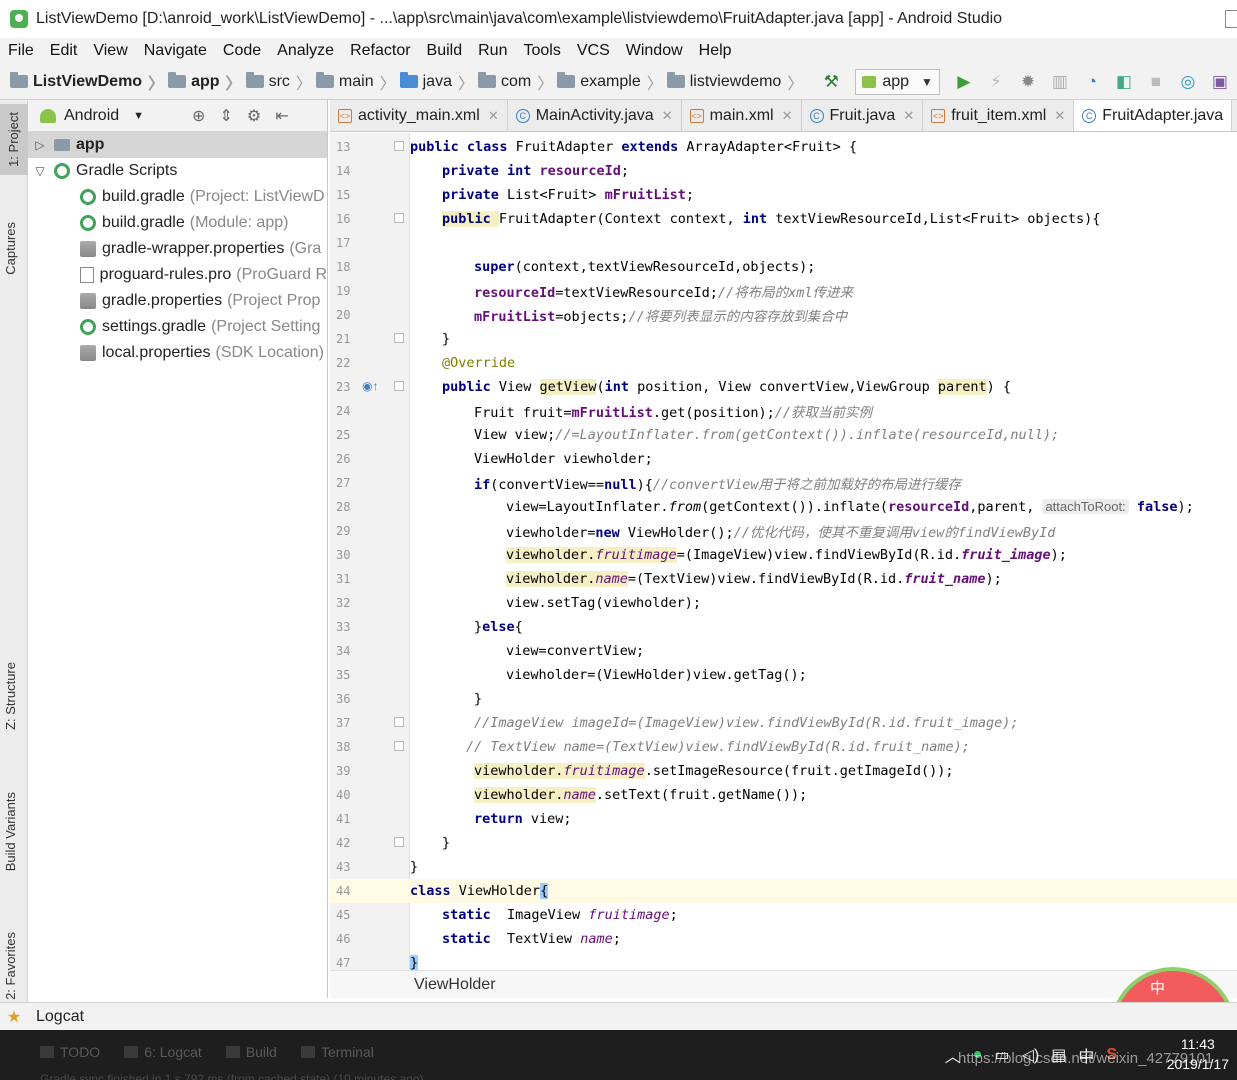 Image resolution: width=1237 pixels, height=1080 pixels. What do you see at coordinates (177, 145) in the screenshot?
I see `tree-item-app: ▷ app` at bounding box center [177, 145].